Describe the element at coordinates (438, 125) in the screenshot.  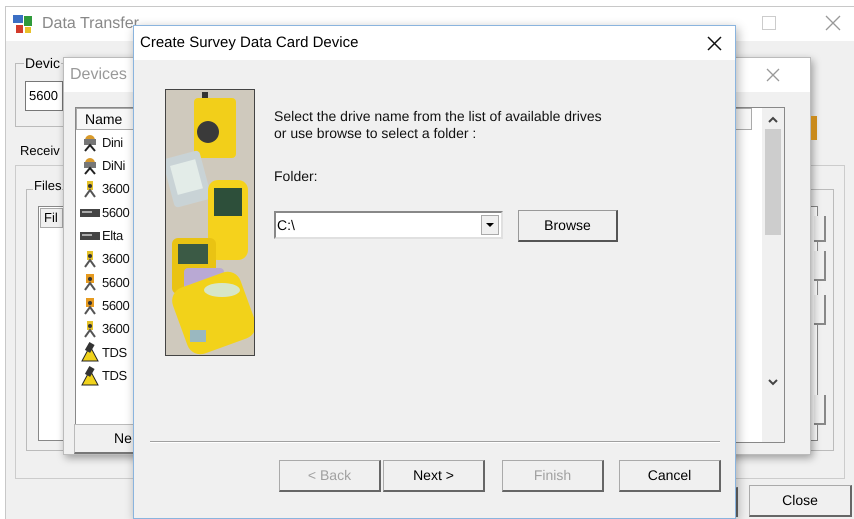
I see `instruction-text: Select the drive name from the list of available drives or use browse to select a folder :` at that location.